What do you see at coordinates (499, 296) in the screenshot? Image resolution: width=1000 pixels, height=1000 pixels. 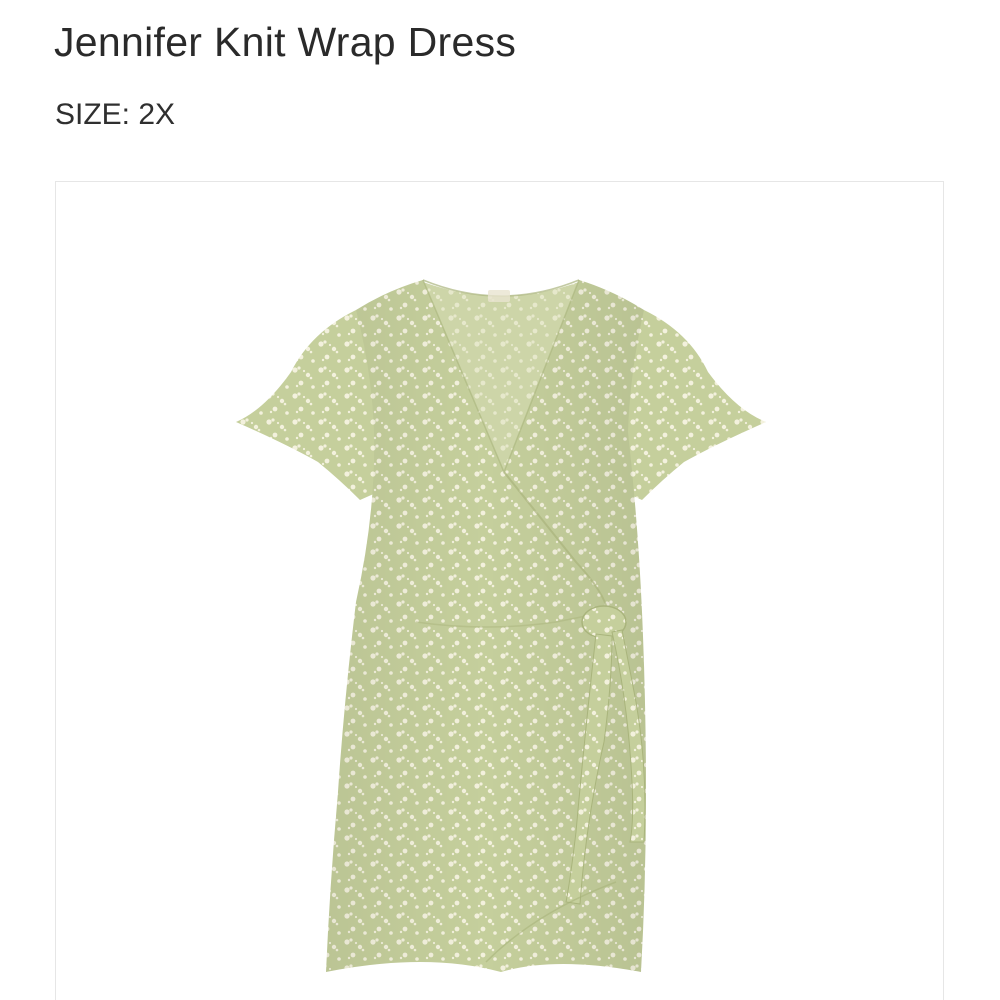 I see `brand-label` at bounding box center [499, 296].